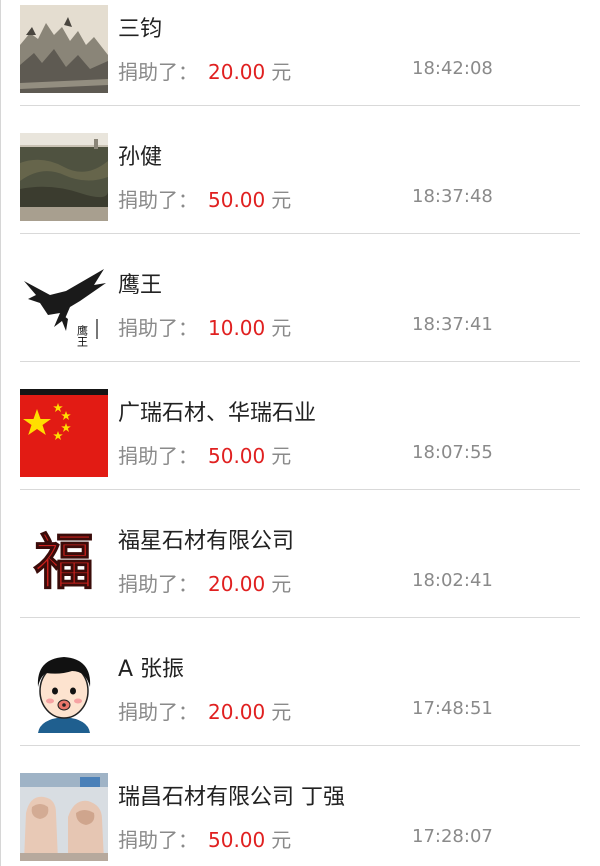  What do you see at coordinates (237, 328) in the screenshot?
I see `donation-amount: 10.00` at bounding box center [237, 328].